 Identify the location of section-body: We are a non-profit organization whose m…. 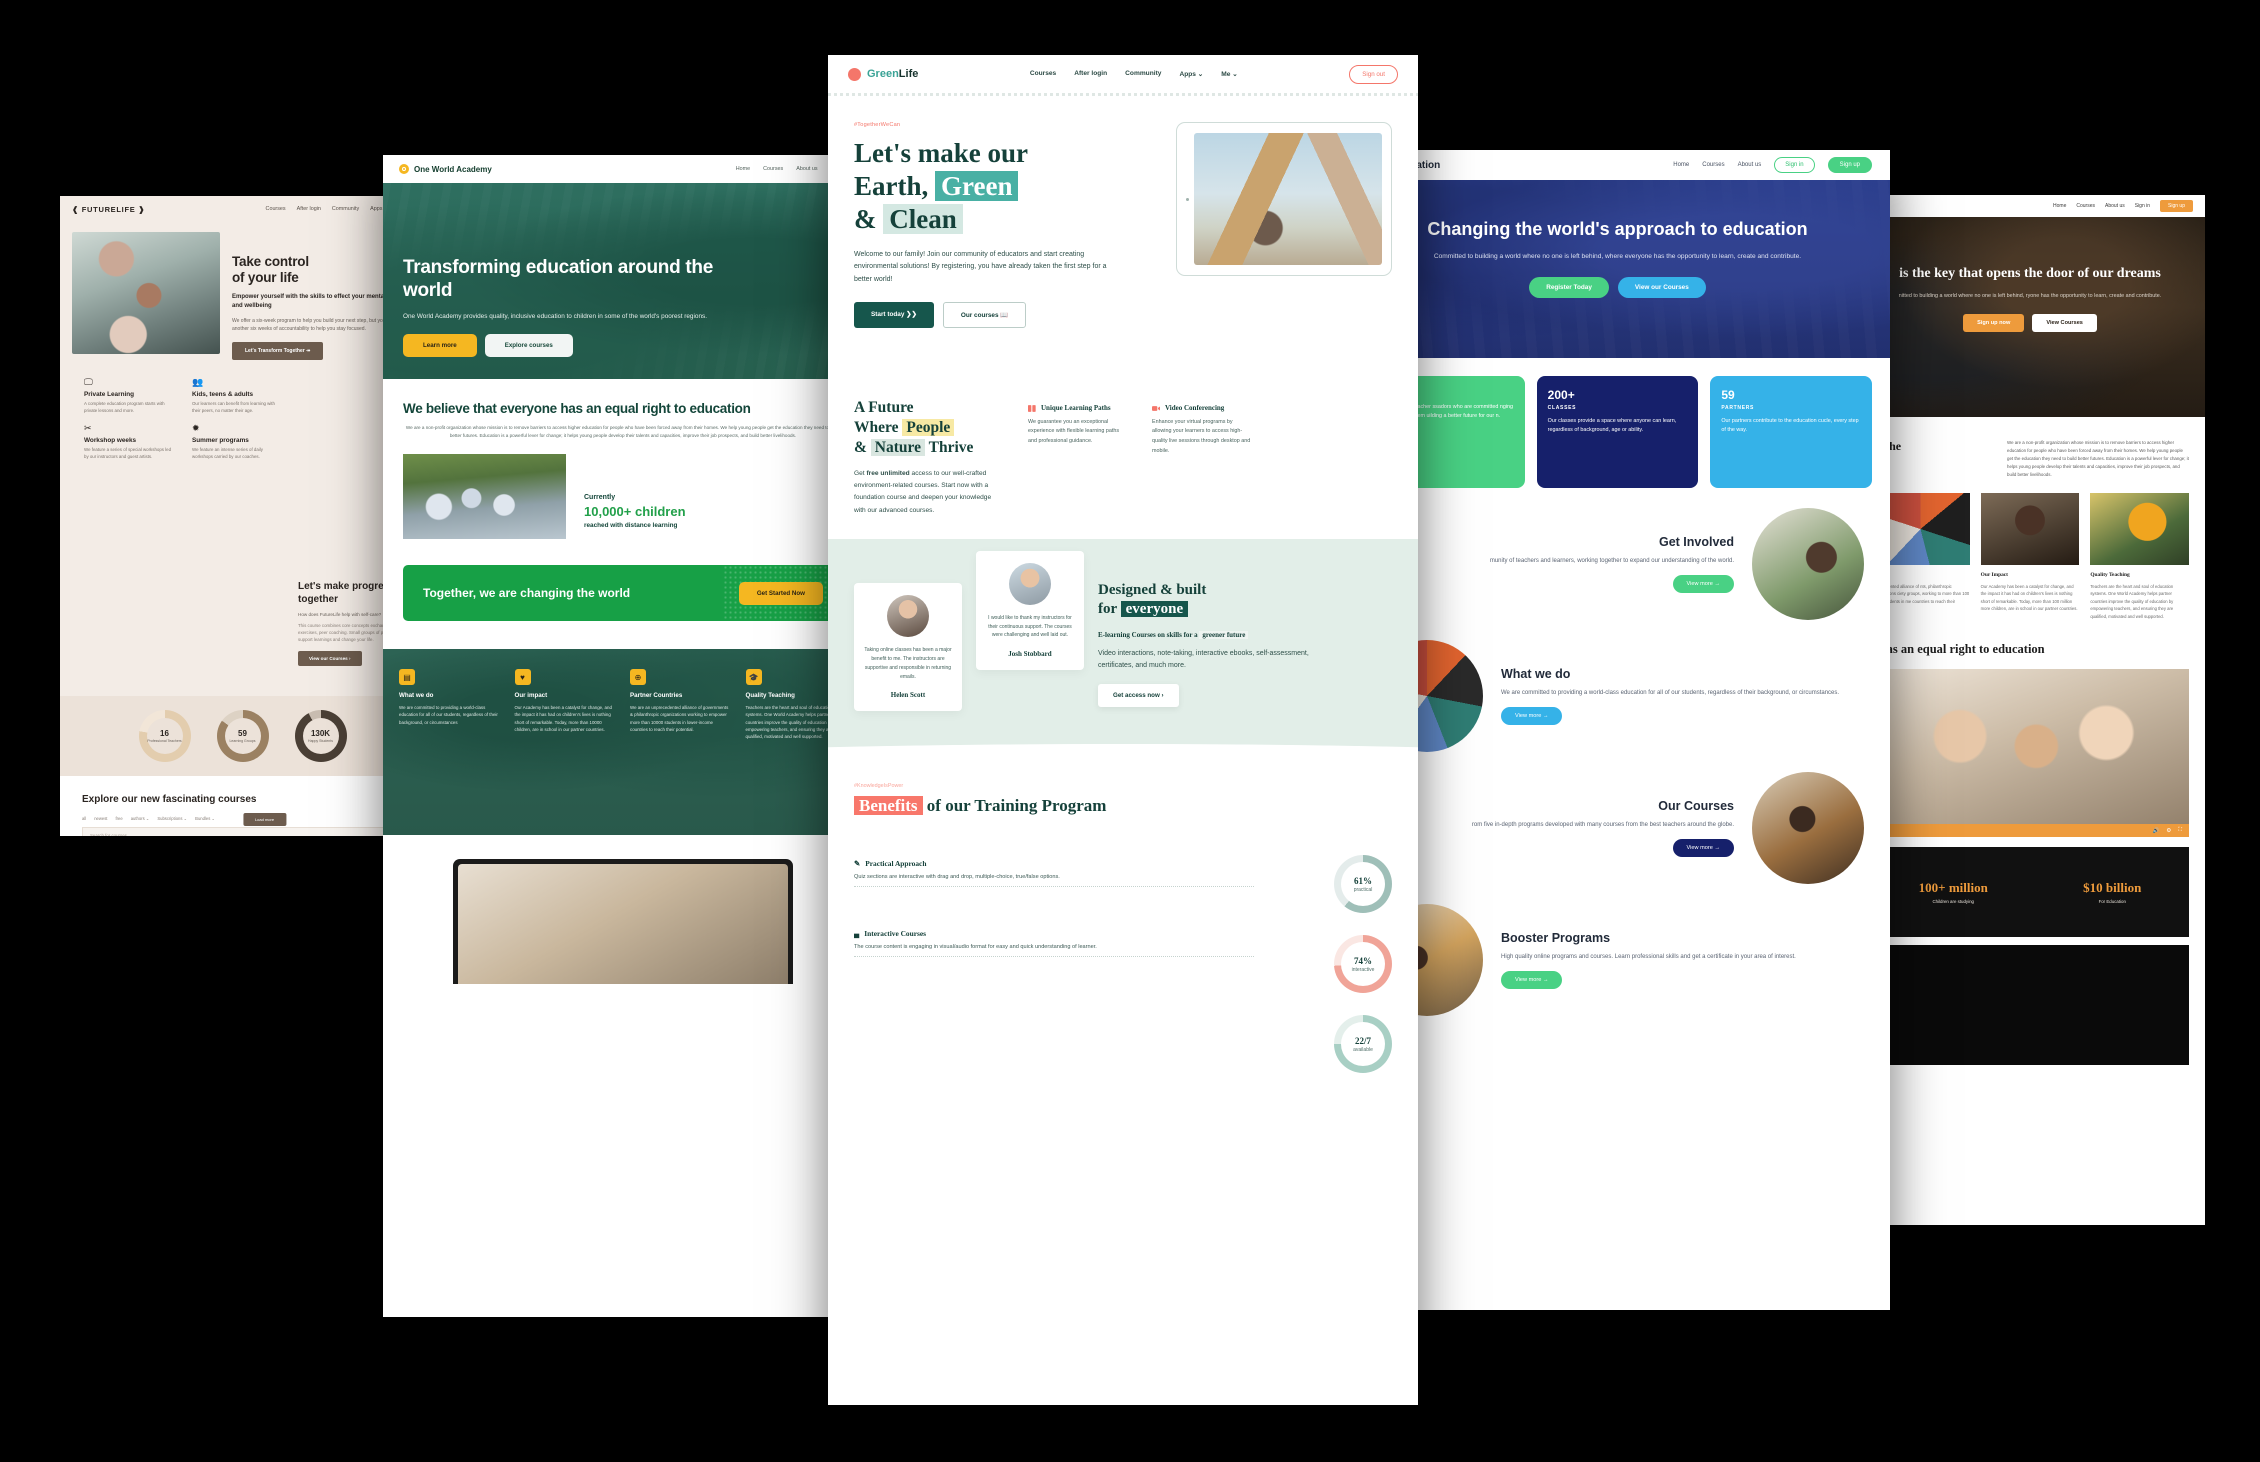
(2098, 458).